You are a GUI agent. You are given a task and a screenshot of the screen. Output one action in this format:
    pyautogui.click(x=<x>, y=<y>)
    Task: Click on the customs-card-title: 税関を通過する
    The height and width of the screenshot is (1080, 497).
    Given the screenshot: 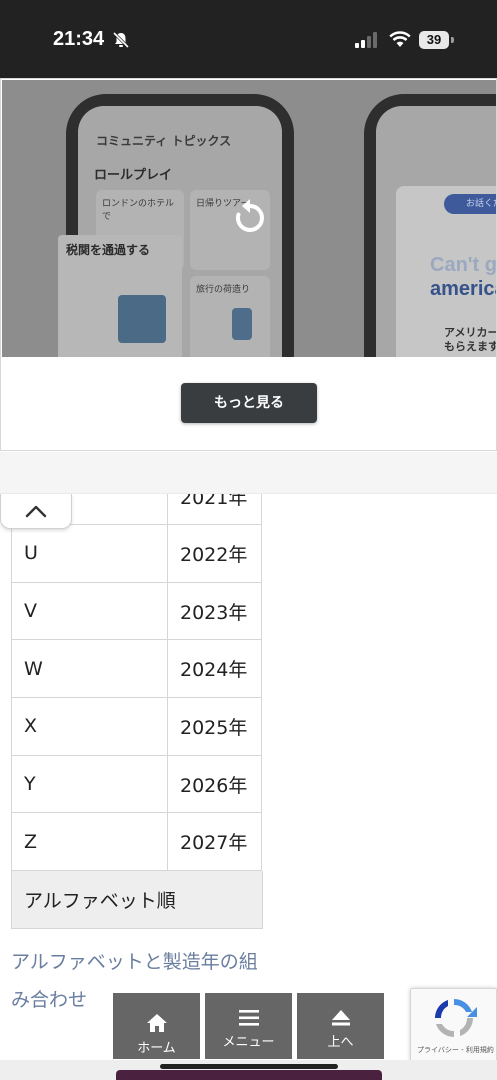 What is the action you would take?
    pyautogui.click(x=108, y=250)
    